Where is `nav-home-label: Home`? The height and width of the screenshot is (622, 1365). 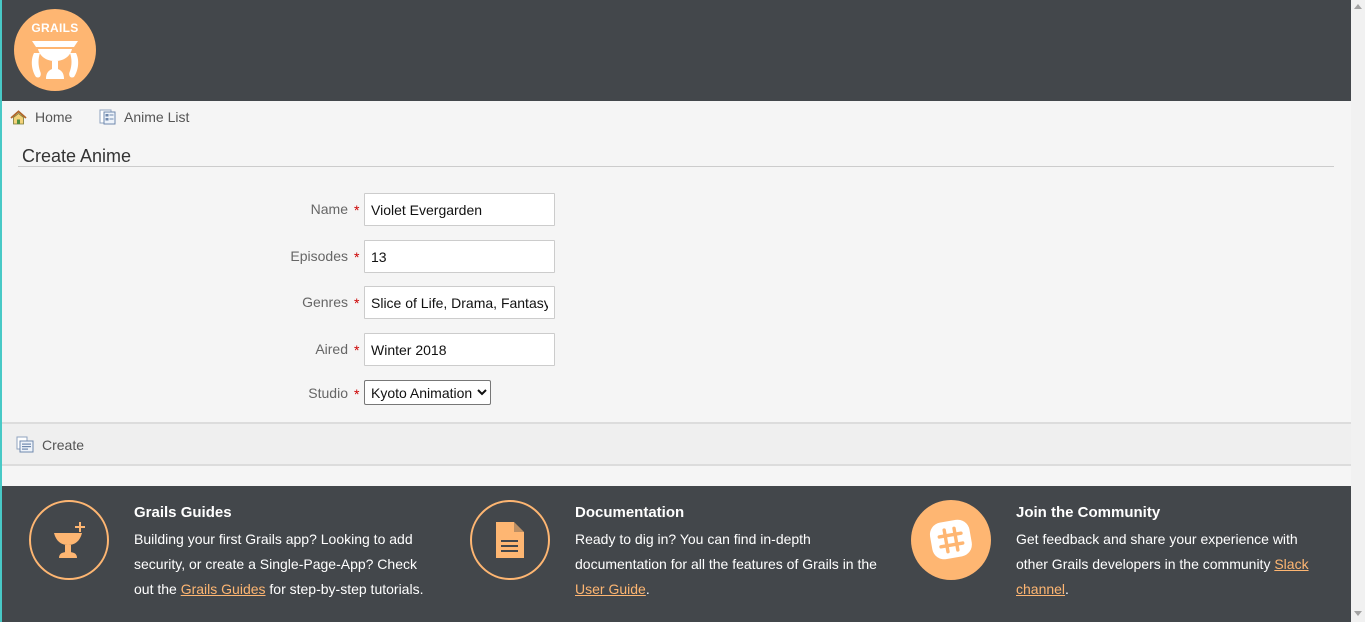 nav-home-label: Home is located at coordinates (54, 117).